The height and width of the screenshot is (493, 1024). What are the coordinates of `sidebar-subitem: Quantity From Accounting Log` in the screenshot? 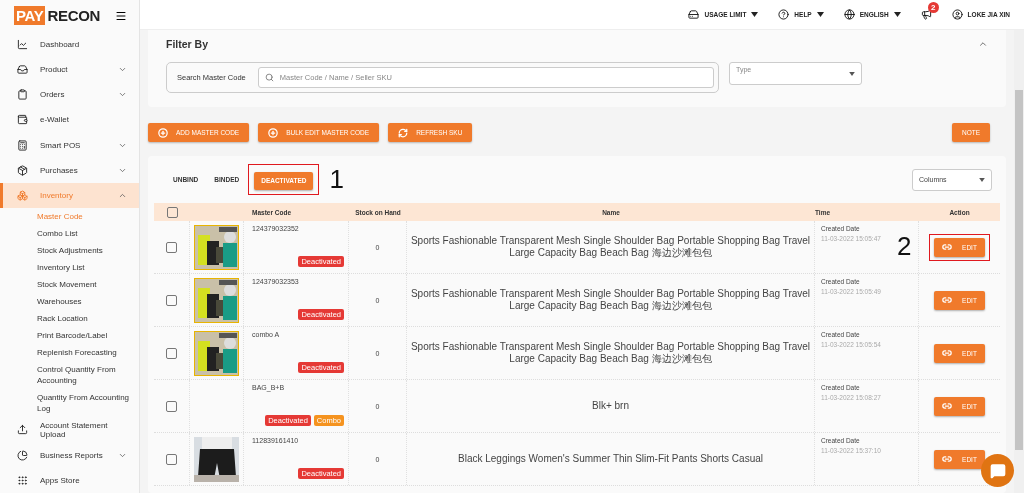 It's located at (69, 403).